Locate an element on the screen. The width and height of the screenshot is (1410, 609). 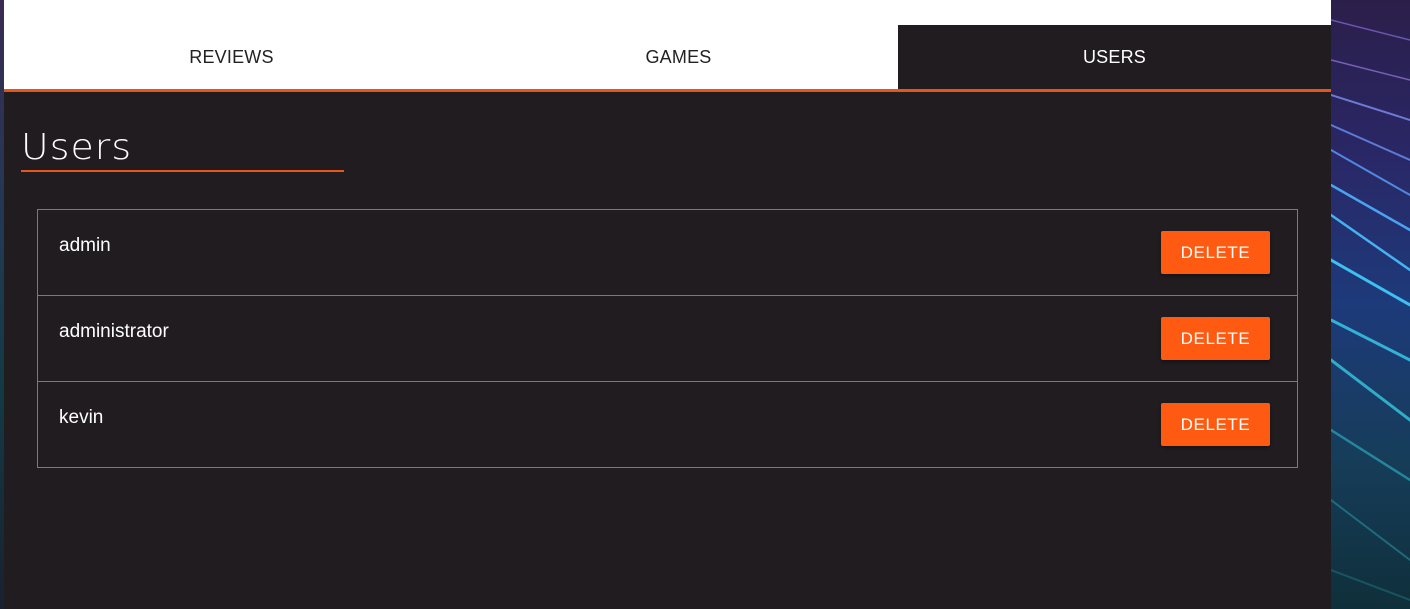
user-name: kevin is located at coordinates (81, 417).